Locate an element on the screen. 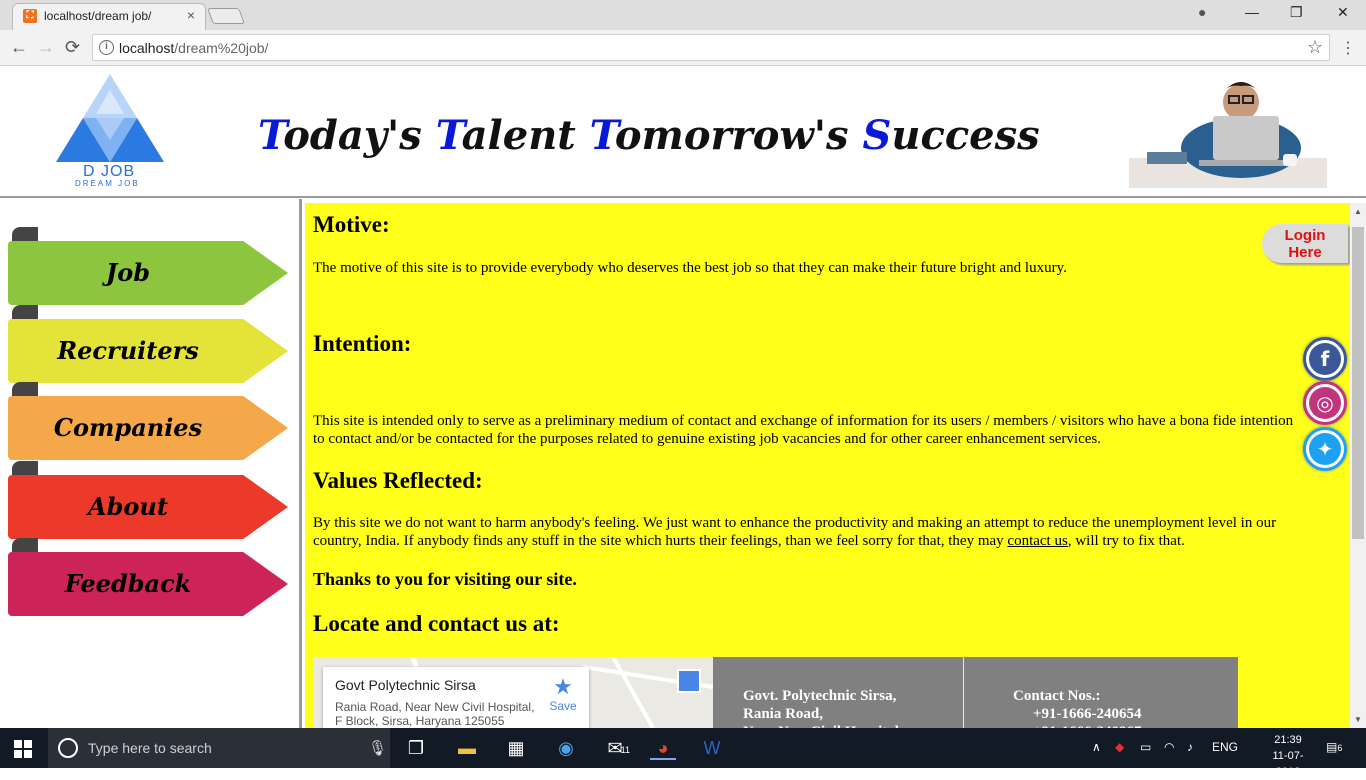 This screenshot has width=1366, height=780. browser-toolbar: ← → ⟳ i localhost/dream%20job/ ☆ ⋮ is located at coordinates (683, 48).